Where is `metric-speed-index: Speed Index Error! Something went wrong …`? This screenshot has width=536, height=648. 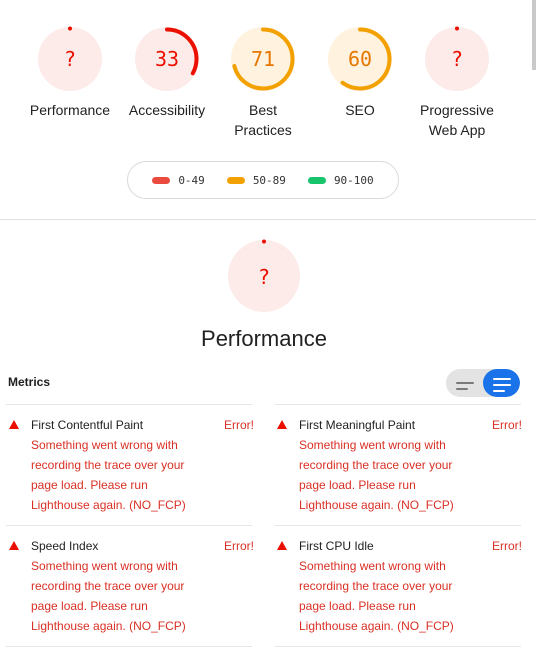
metric-speed-index: Speed Index Error! Something went wrong … is located at coordinates (131, 586).